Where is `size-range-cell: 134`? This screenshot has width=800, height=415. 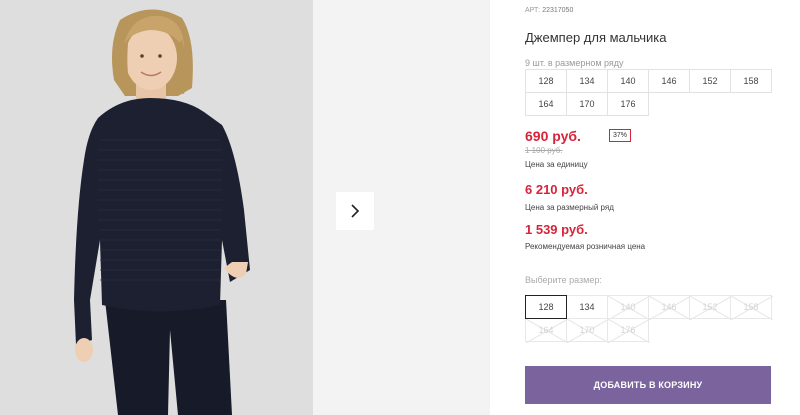
size-range-cell: 134 is located at coordinates (587, 81).